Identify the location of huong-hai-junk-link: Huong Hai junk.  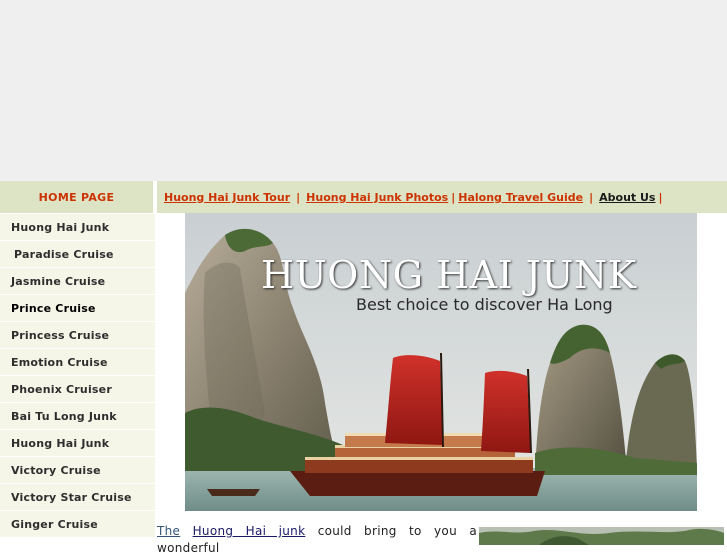
(249, 531).